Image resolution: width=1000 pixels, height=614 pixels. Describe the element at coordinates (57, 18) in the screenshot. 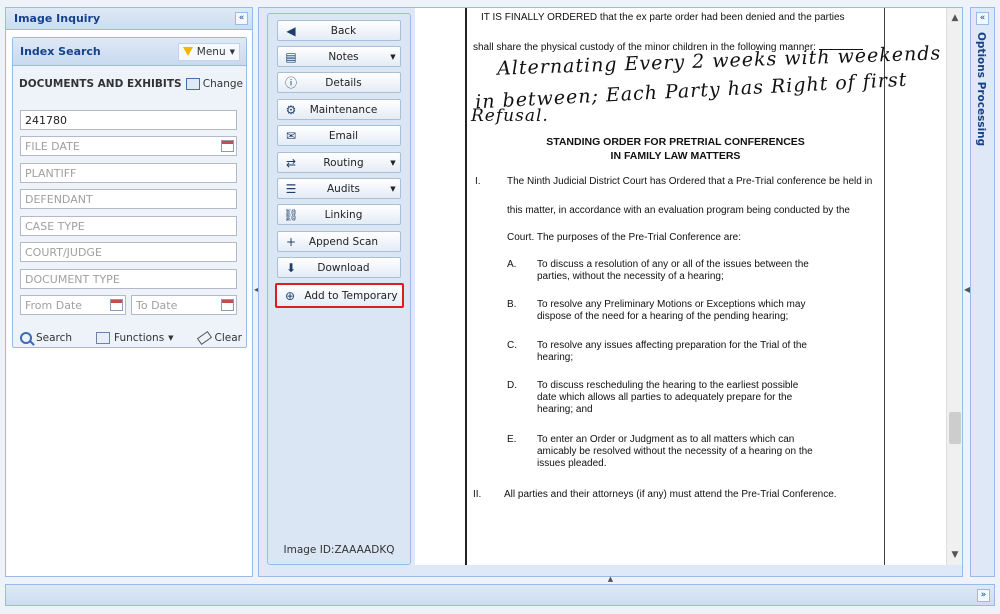

I see `panel-title: Image Inquiry` at that location.